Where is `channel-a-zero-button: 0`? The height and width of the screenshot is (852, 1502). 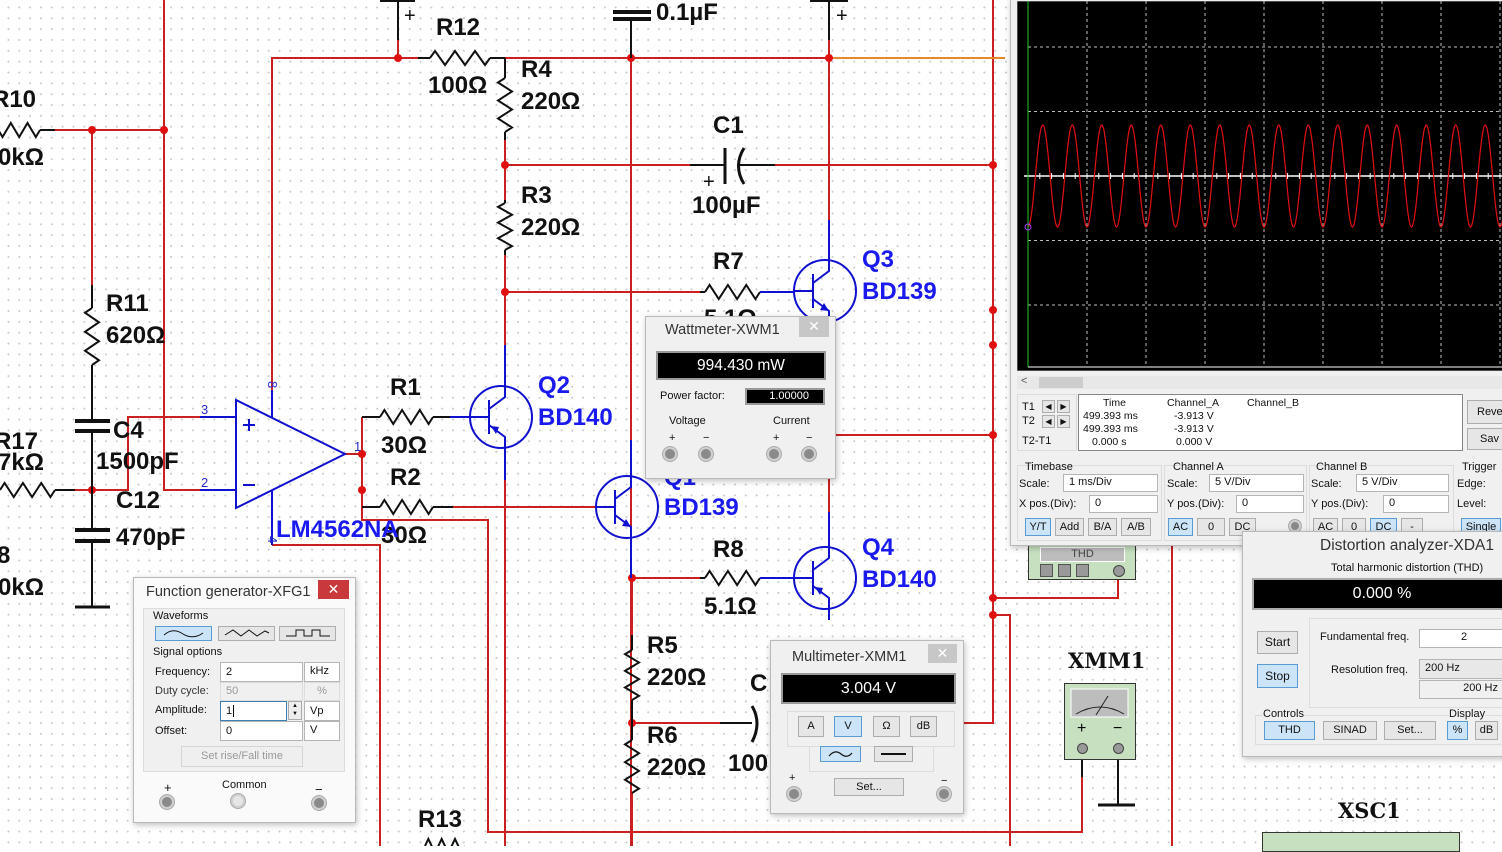 channel-a-zero-button: 0 is located at coordinates (1211, 527).